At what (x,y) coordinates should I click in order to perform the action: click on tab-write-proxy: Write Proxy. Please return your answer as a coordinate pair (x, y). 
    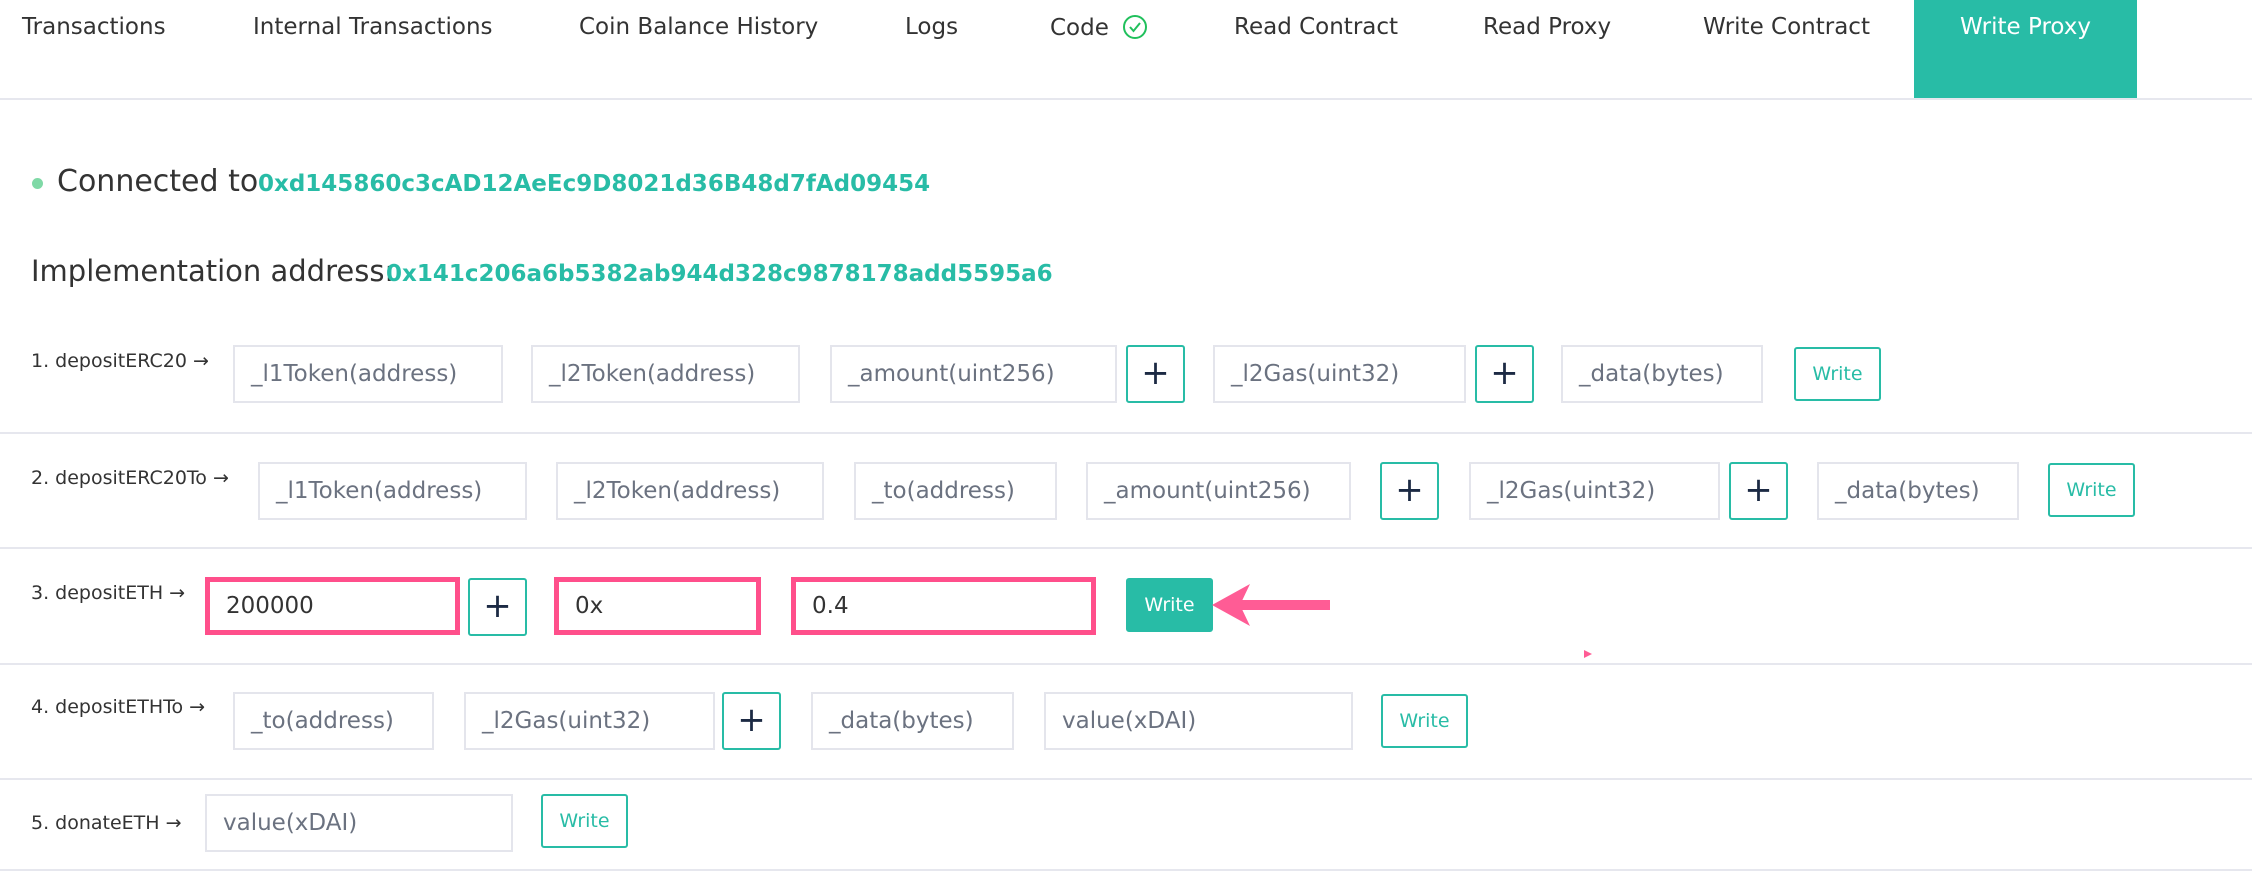
    Looking at the image, I should click on (2025, 49).